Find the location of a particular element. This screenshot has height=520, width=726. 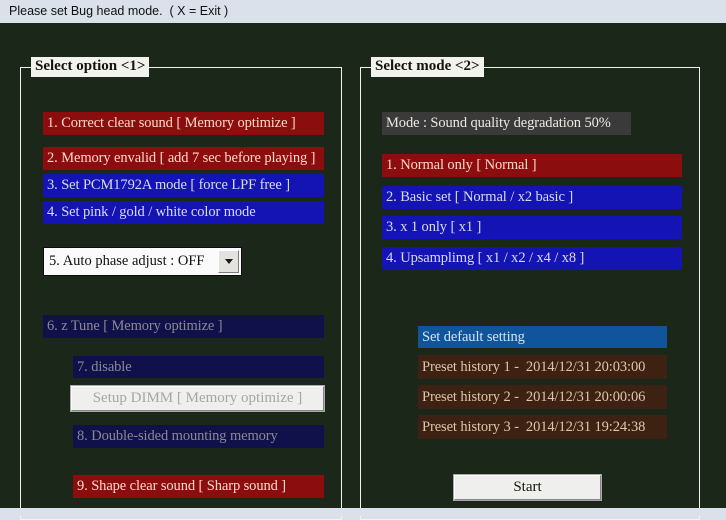

mode-item-4: 4. Upsamplimg [ x1 / x2 / x4 / x8 ] is located at coordinates (532, 258).